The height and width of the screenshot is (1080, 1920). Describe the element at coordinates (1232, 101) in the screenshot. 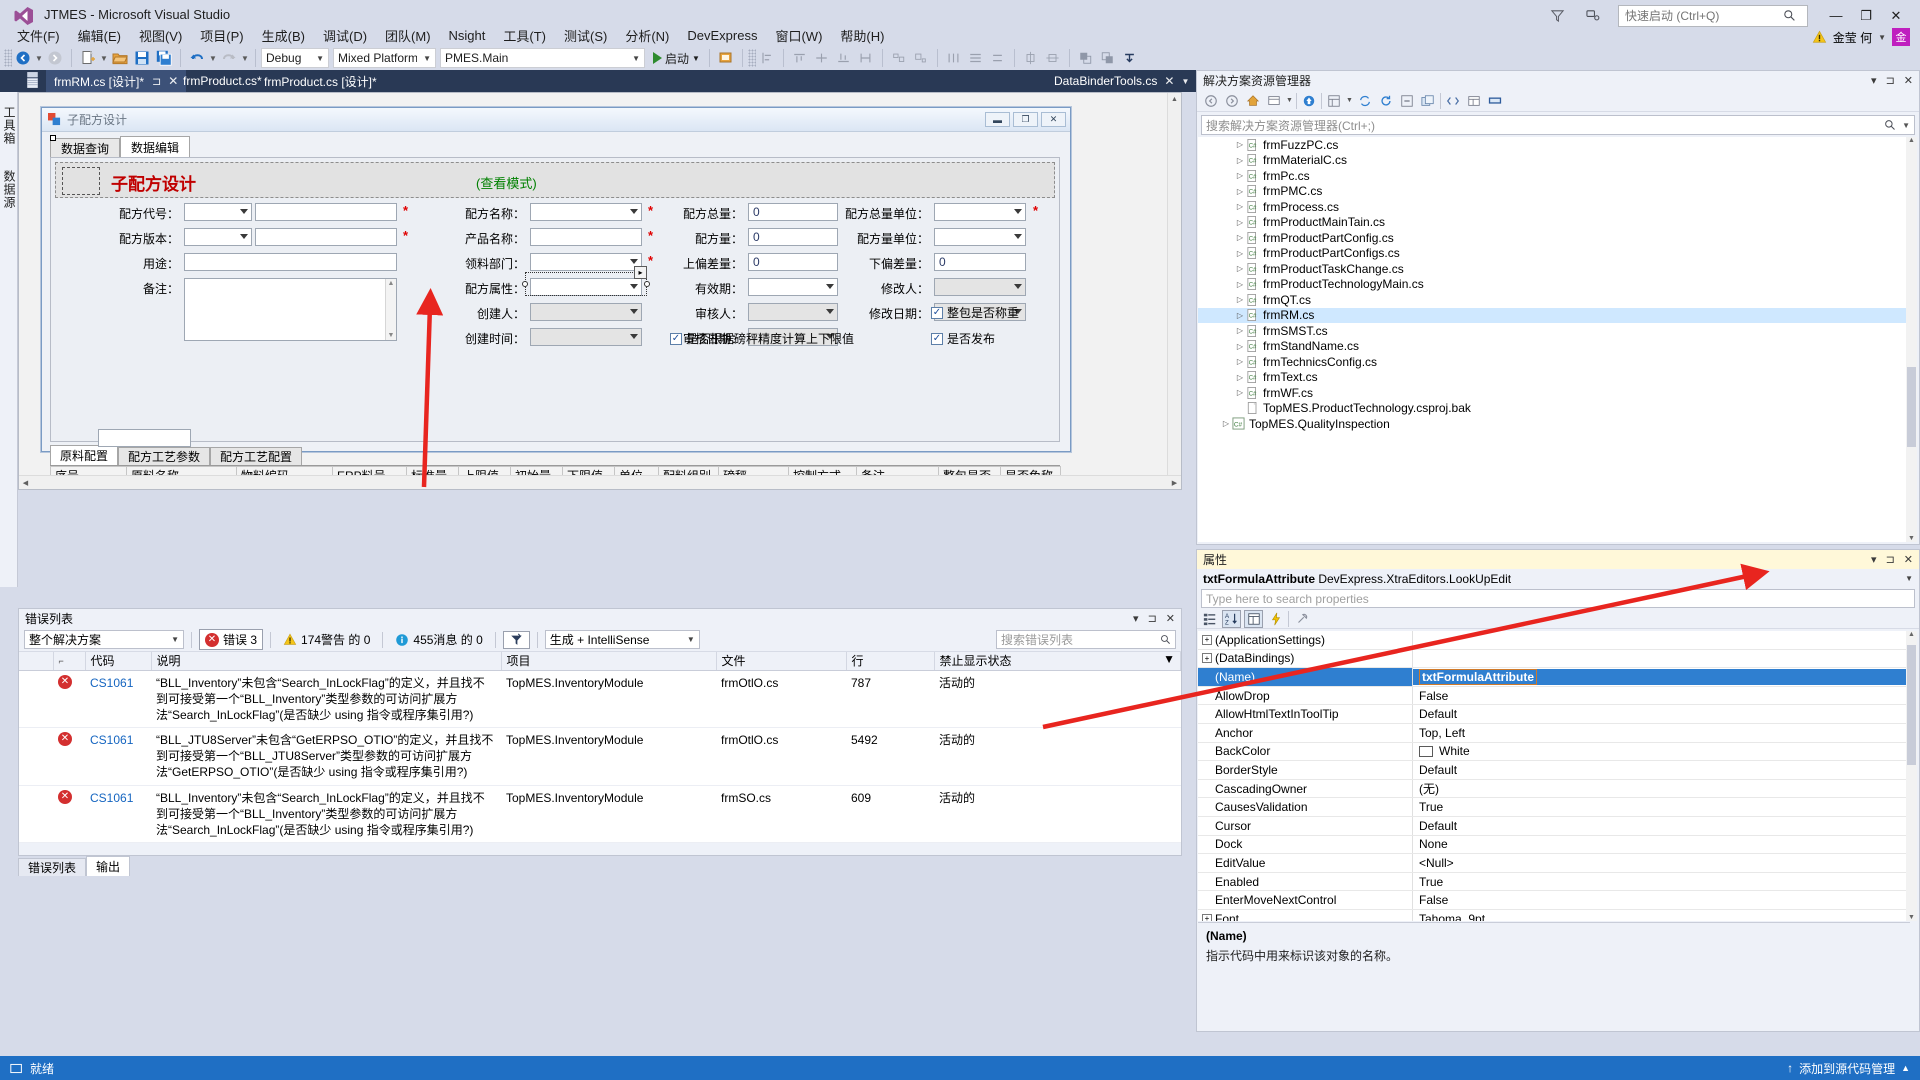

I see `forward-icon` at that location.